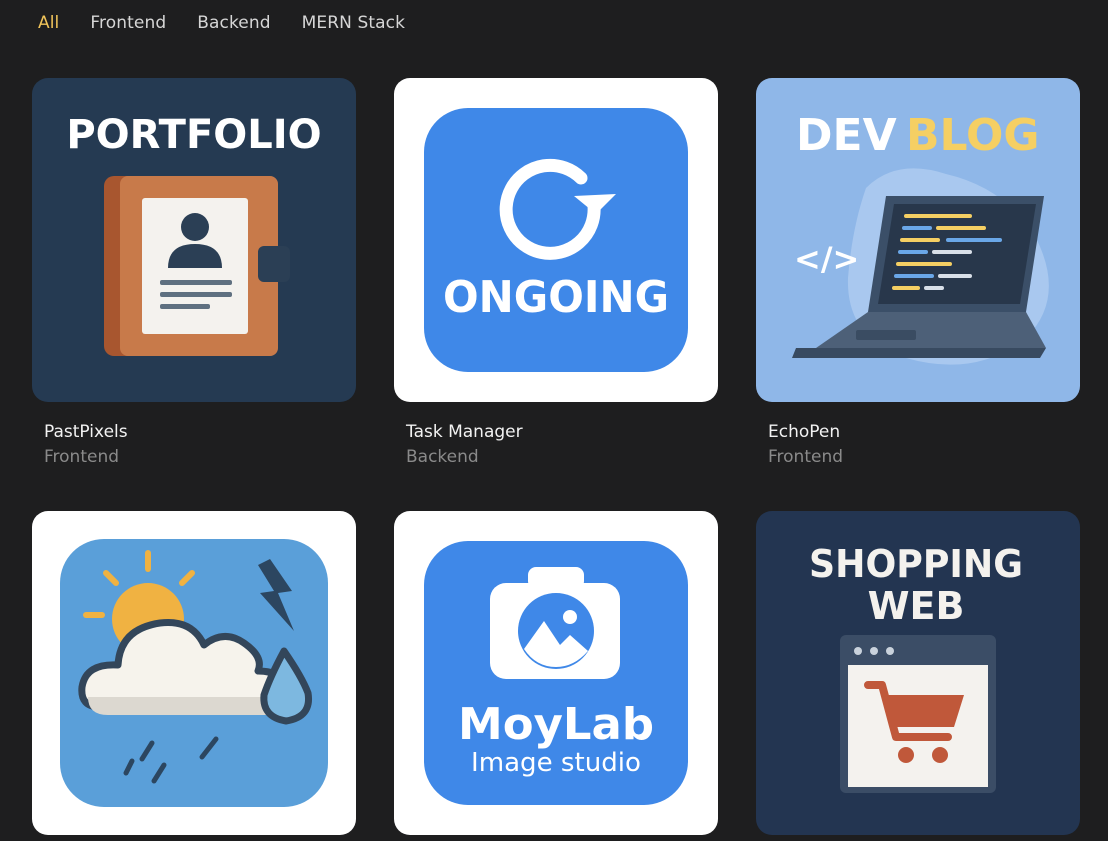 The height and width of the screenshot is (841, 1108). What do you see at coordinates (973, 135) in the screenshot?
I see `blog-text: BLOG` at bounding box center [973, 135].